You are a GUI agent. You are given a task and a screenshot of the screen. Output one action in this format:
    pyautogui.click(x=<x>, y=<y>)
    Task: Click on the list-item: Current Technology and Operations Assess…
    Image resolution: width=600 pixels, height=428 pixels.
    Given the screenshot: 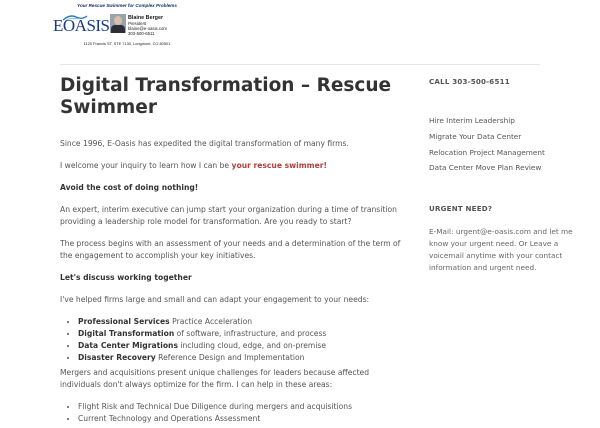 What is the action you would take?
    pyautogui.click(x=240, y=419)
    